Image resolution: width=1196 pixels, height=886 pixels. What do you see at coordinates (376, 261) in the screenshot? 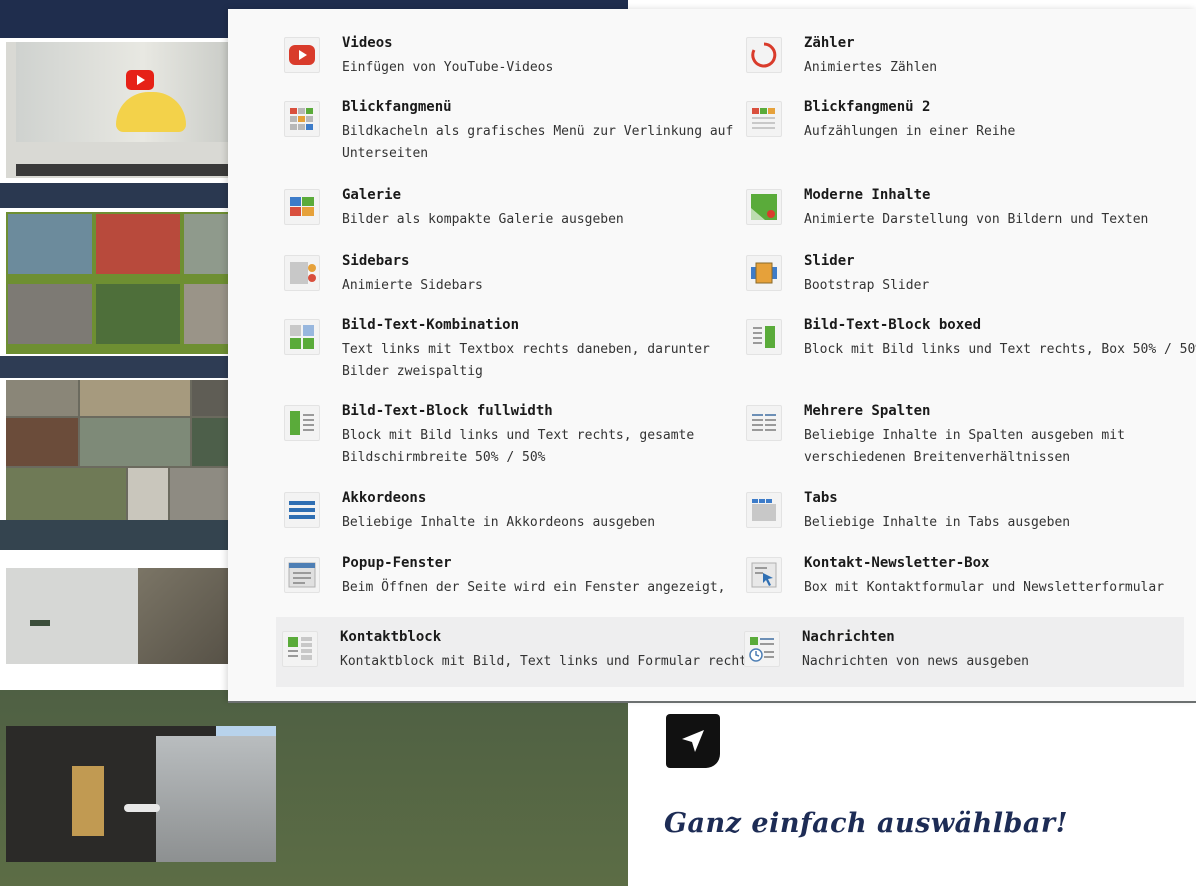
I see `option-title: Sidebars` at bounding box center [376, 261].